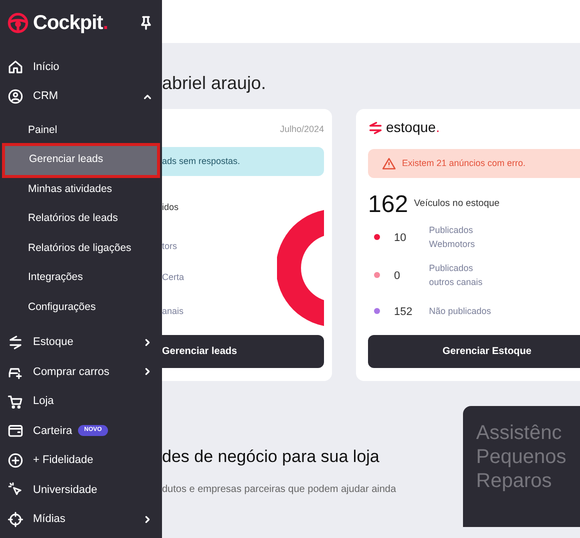  I want to click on legend-value: 10, so click(400, 238).